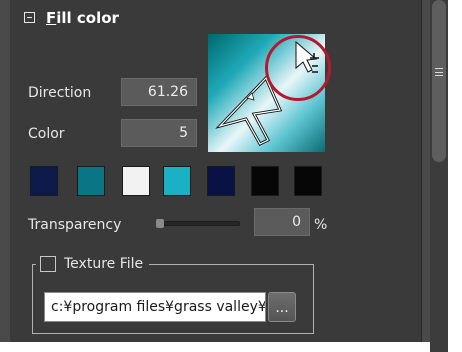 This screenshot has height=352, width=462. I want to click on swatch-navy, so click(44, 181).